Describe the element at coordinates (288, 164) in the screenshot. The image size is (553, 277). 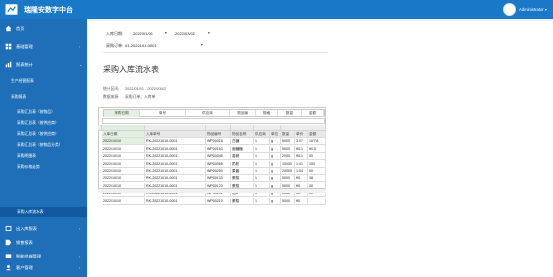
I see `grid-cell: 10000` at that location.